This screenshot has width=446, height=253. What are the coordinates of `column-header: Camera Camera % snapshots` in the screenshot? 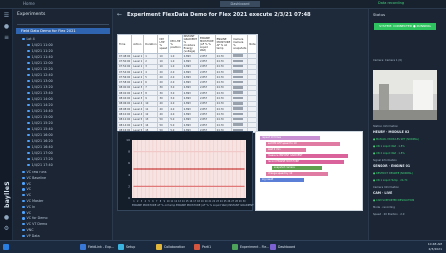 It's located at (240, 44).